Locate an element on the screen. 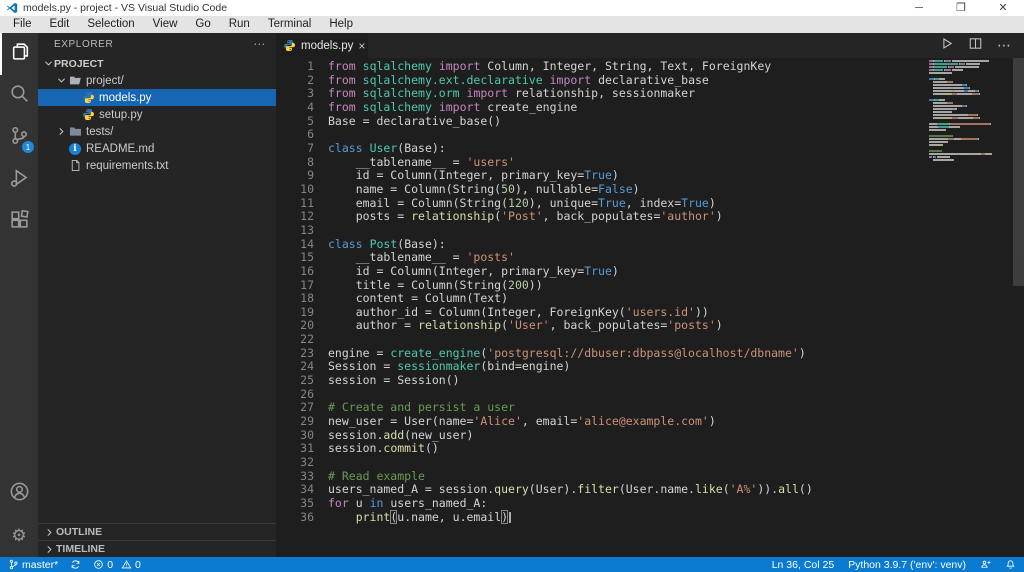 The width and height of the screenshot is (1024, 572). menu-go: Go is located at coordinates (202, 24).